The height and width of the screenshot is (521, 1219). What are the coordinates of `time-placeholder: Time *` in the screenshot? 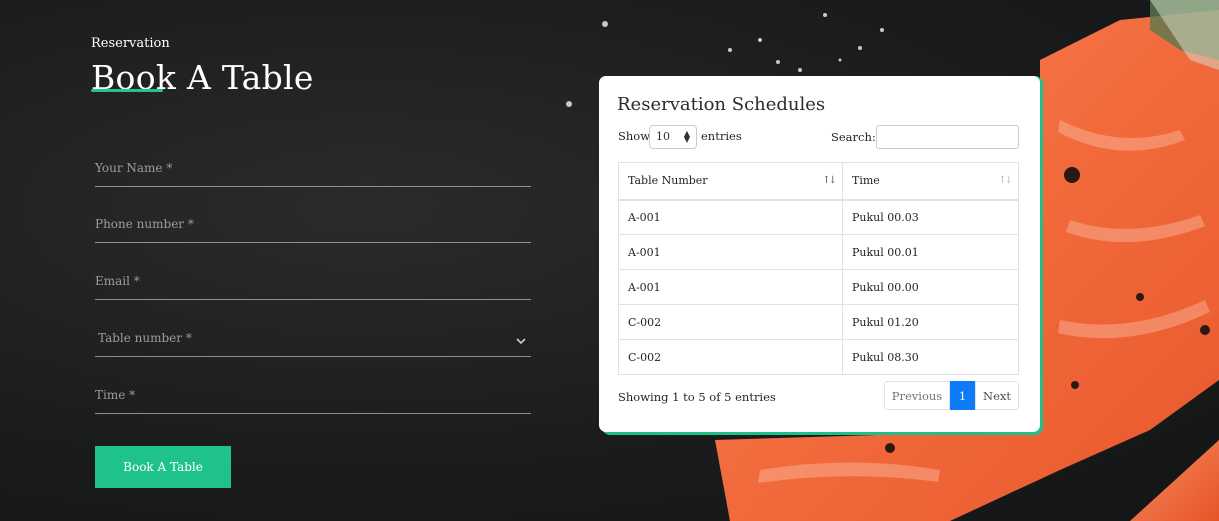 It's located at (115, 395).